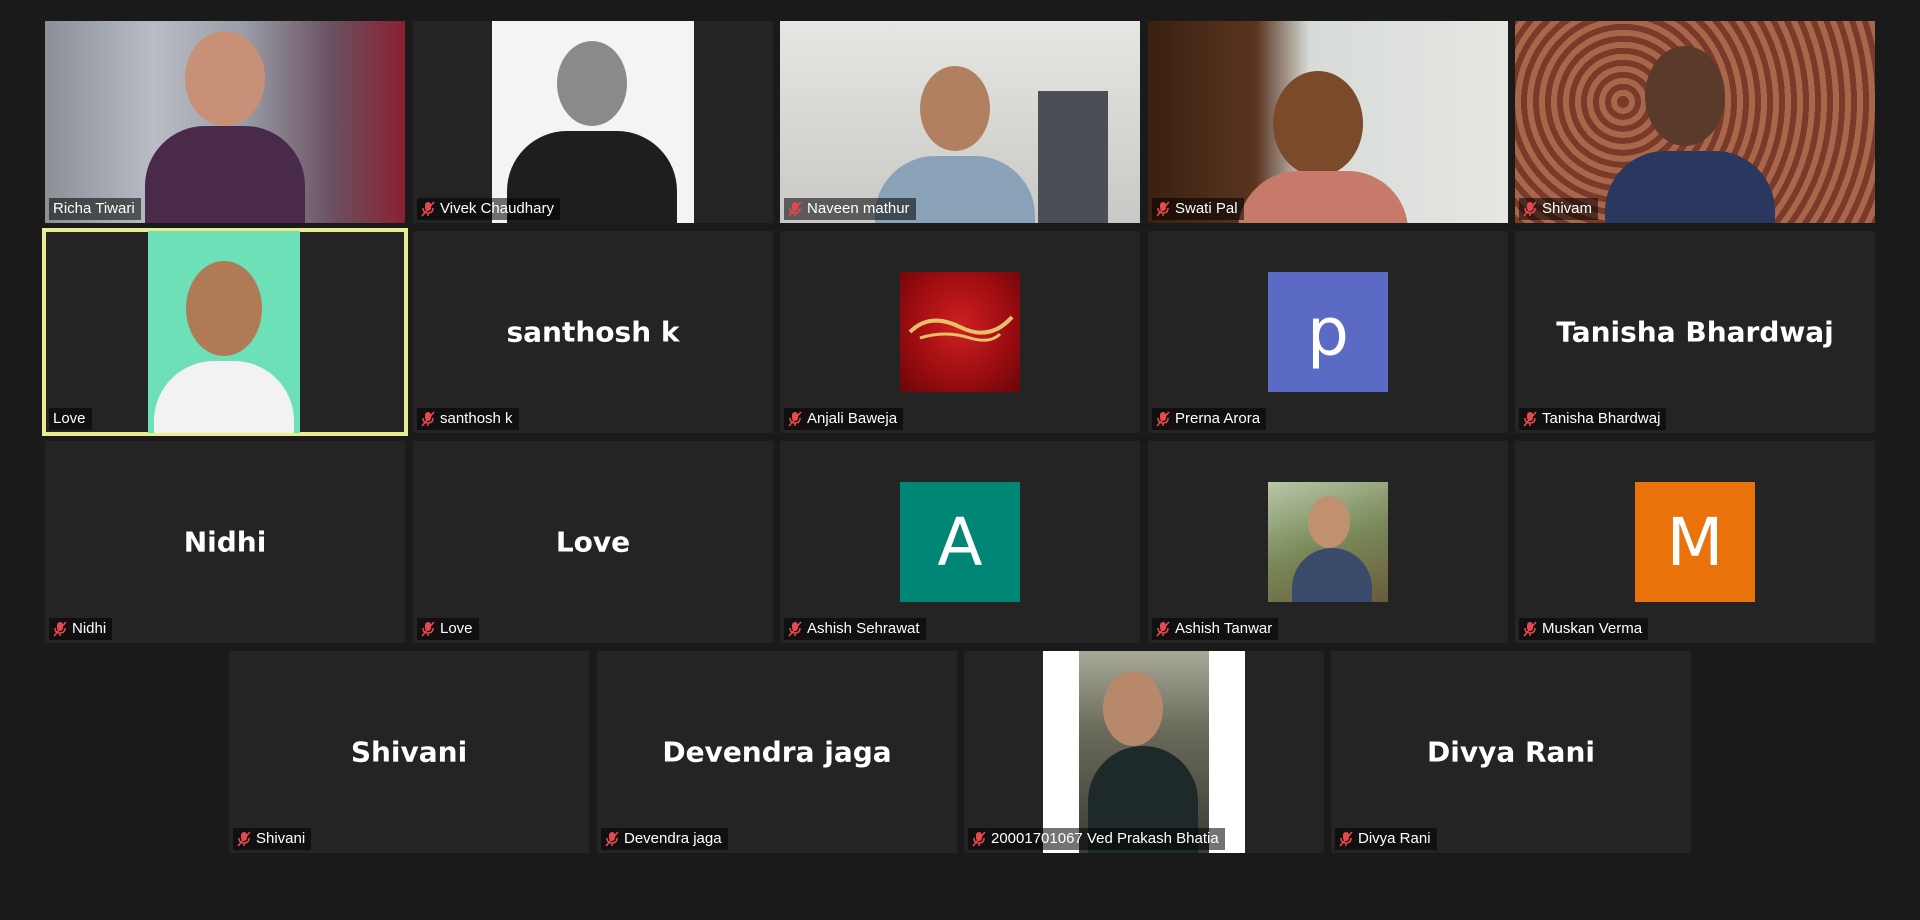  I want to click on video-tile-vivek-chaudhary: Vivek Chaudhary, so click(593, 122).